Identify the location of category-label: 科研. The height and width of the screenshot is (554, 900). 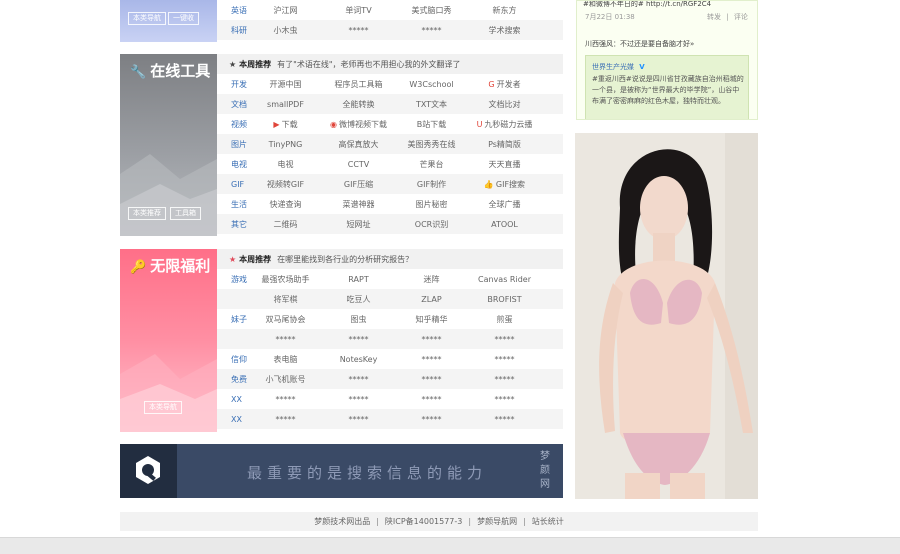
(233, 30).